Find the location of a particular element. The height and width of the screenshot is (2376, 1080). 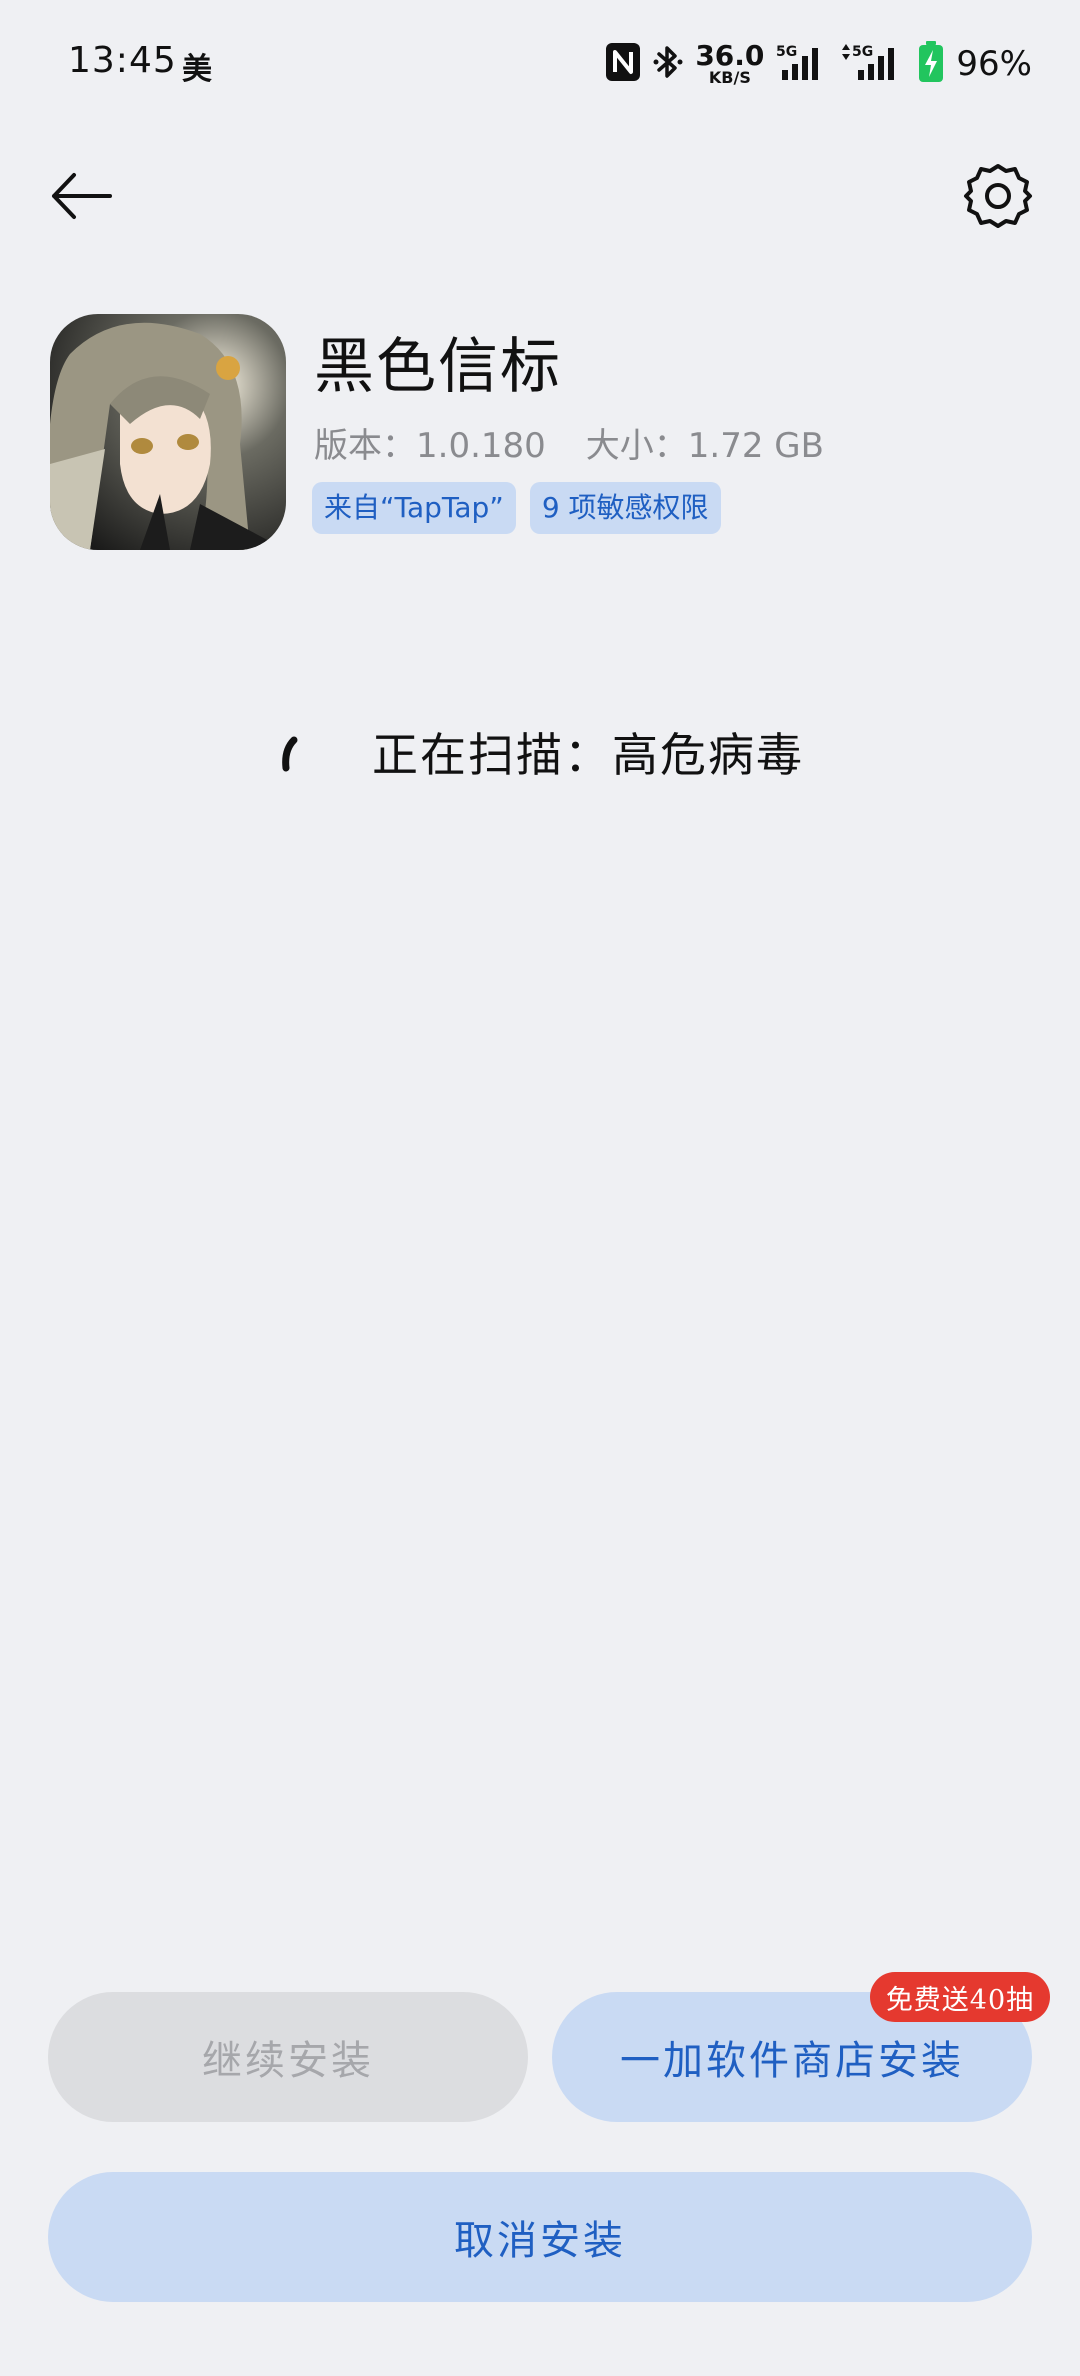

loading-spinner-icon is located at coordinates (289, 754).